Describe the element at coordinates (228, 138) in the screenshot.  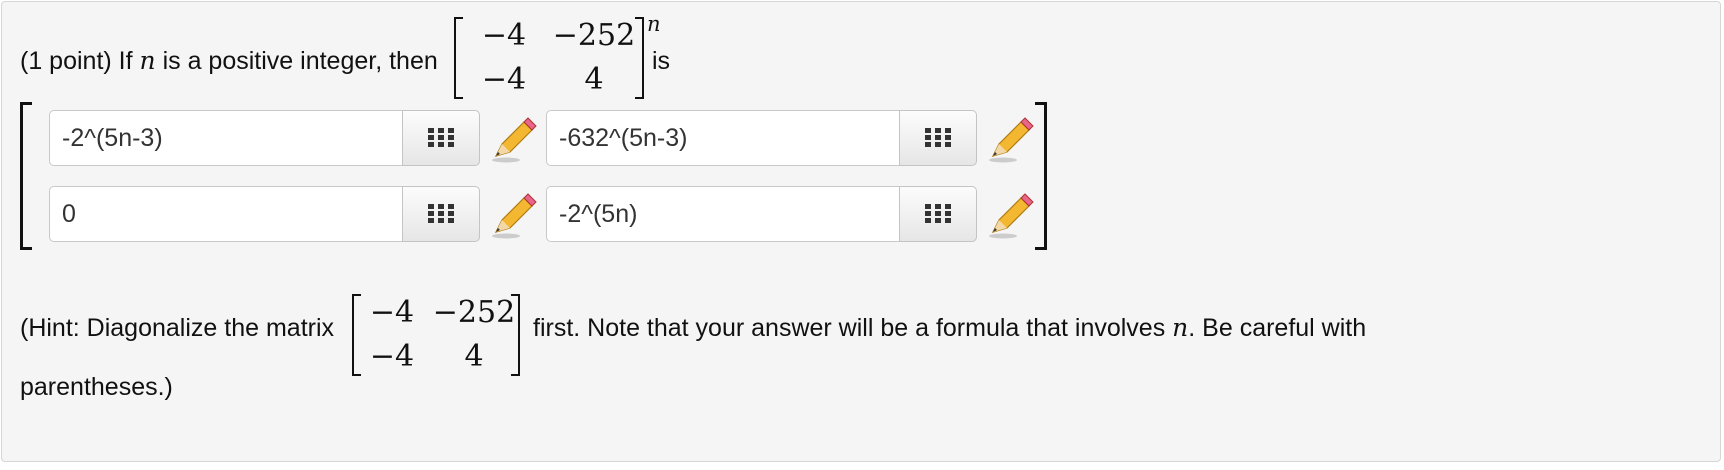
I see `answer-input-r1c1: -2^(5n-3)` at that location.